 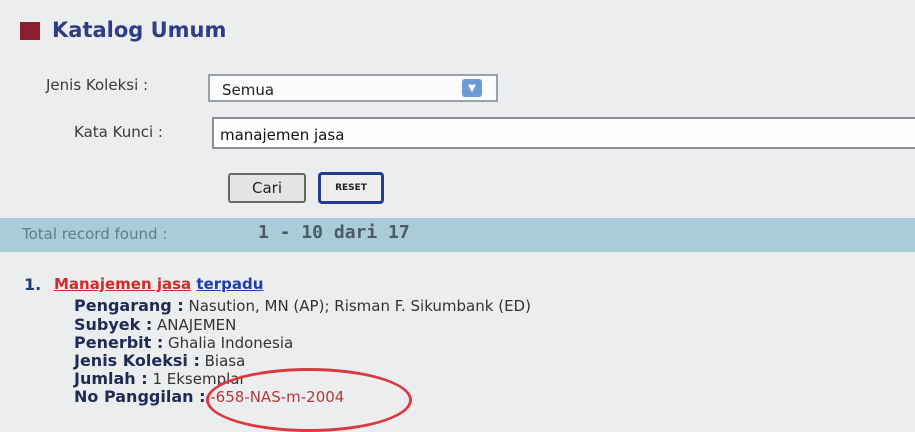 I want to click on jenis-koleksi-row: Jenis Koleksi : Biasa, so click(x=159, y=361).